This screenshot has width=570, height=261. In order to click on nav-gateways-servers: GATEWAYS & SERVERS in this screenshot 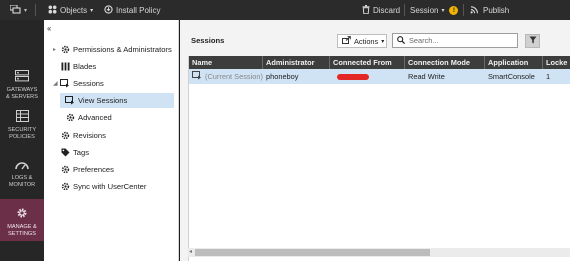, I will do `click(22, 88)`.